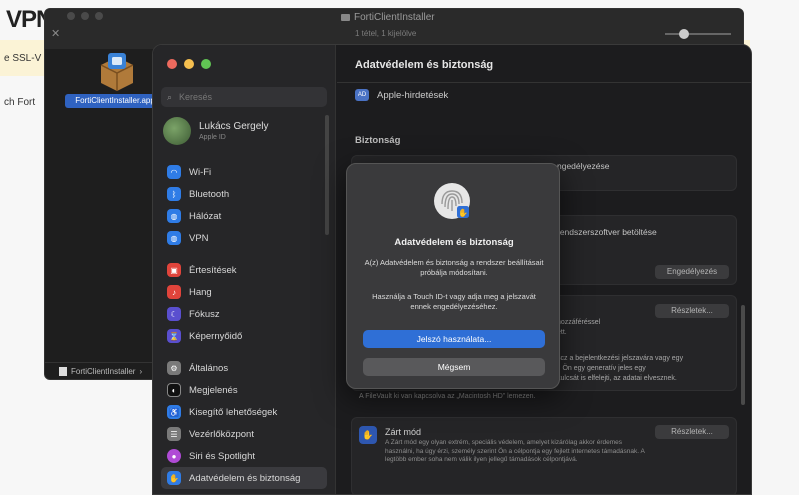 This screenshot has width=799, height=495. Describe the element at coordinates (244, 390) in the screenshot. I see `sidebar-item-appearance: ◐ Megjelenés` at that location.